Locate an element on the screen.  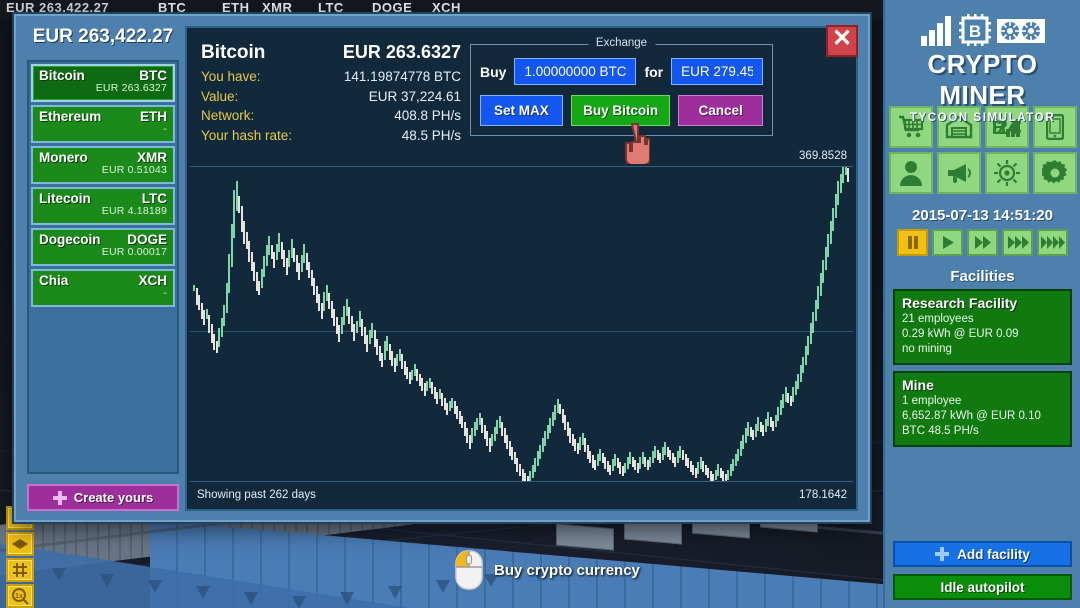
coin-price: EUR 0.00017 is located at coordinates (134, 252).